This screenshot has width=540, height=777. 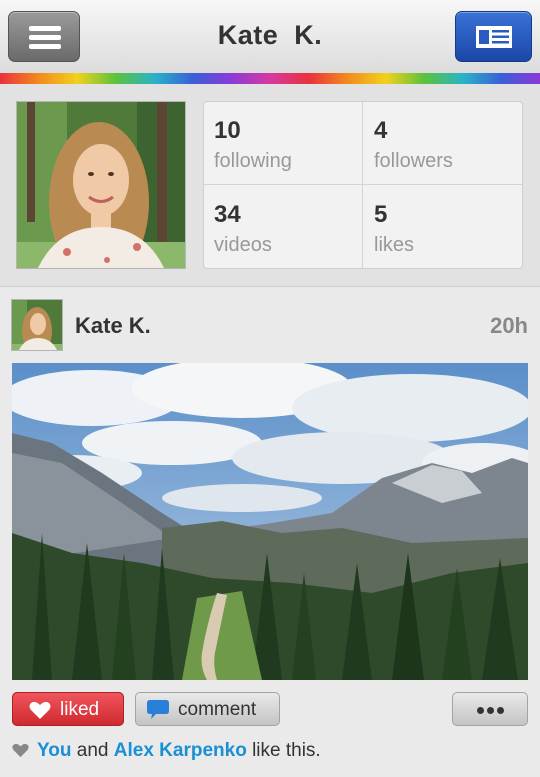 I want to click on comment-button: comment, so click(x=207, y=709).